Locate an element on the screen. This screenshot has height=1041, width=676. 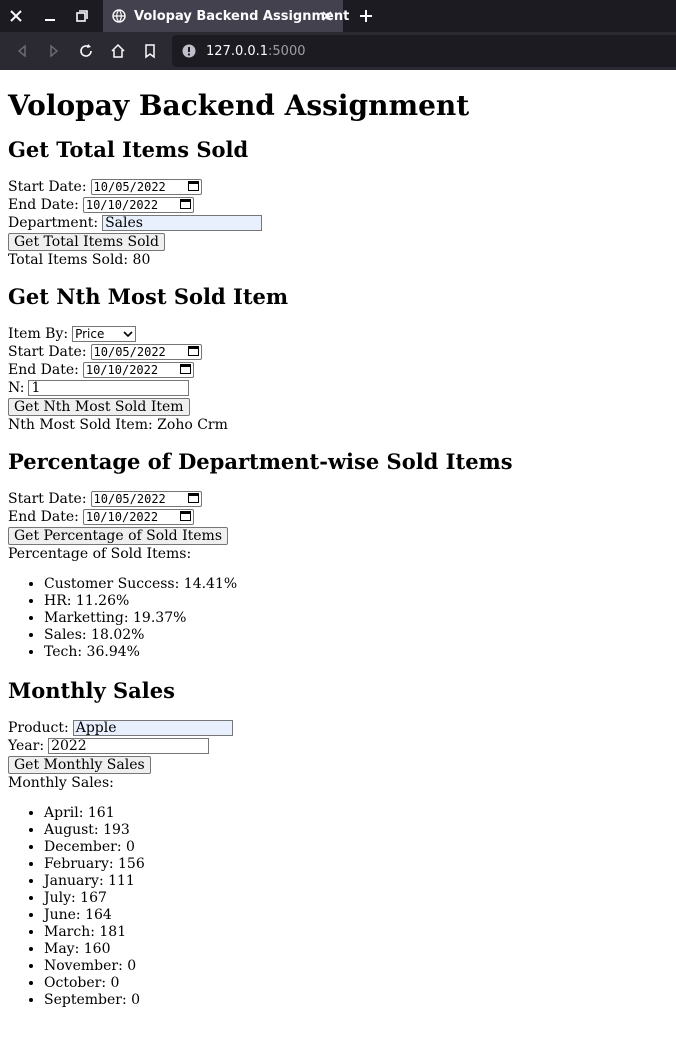
pct-end-date-input: 10/10/2022 is located at coordinates (138, 517).